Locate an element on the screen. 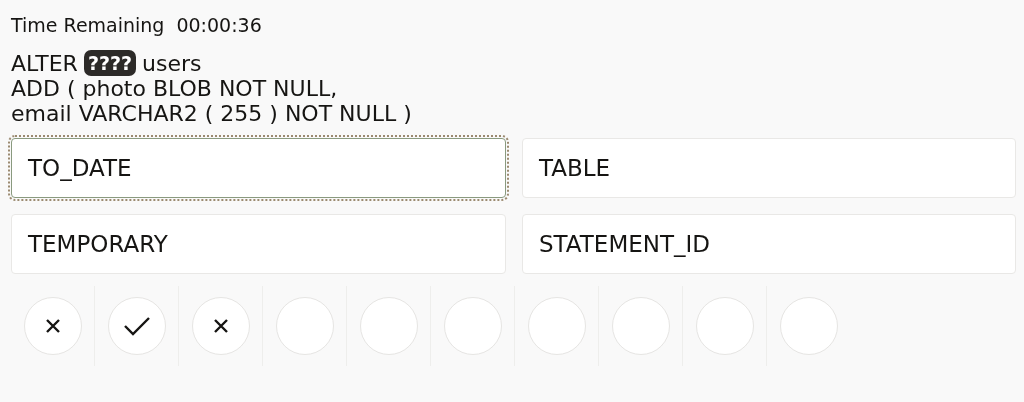  blank-badge: ???? is located at coordinates (109, 63).